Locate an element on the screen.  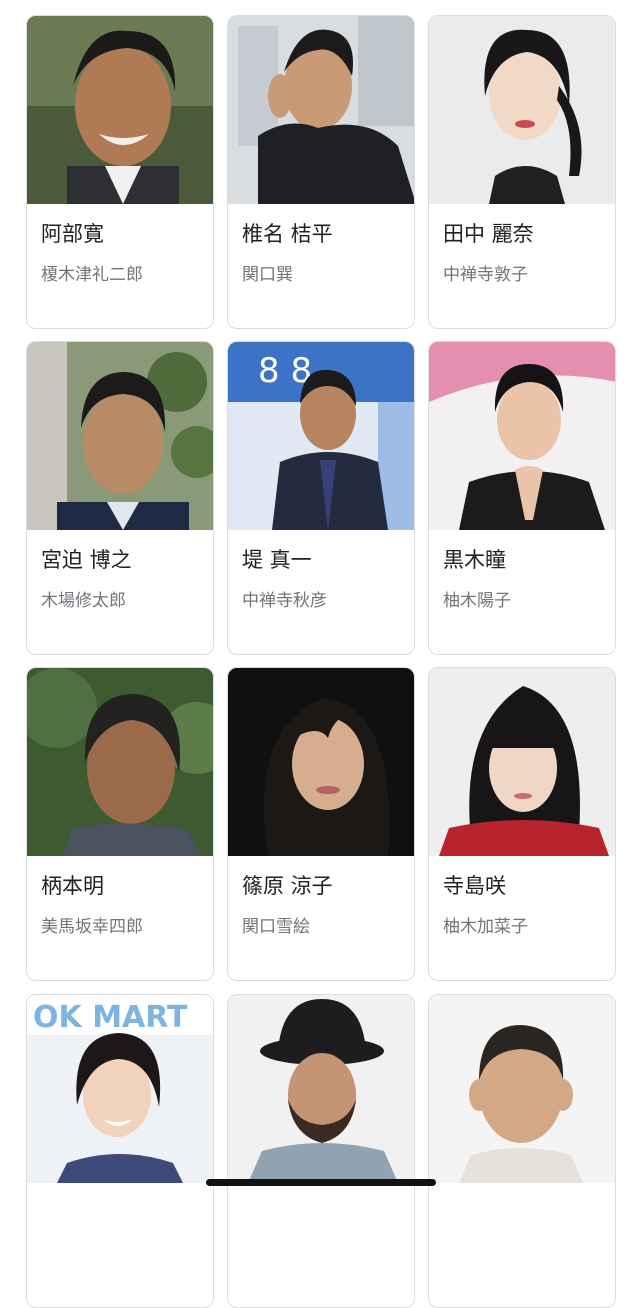
cast-card: 阿部寛 榎木津礼二郎 is located at coordinates (120, 172).